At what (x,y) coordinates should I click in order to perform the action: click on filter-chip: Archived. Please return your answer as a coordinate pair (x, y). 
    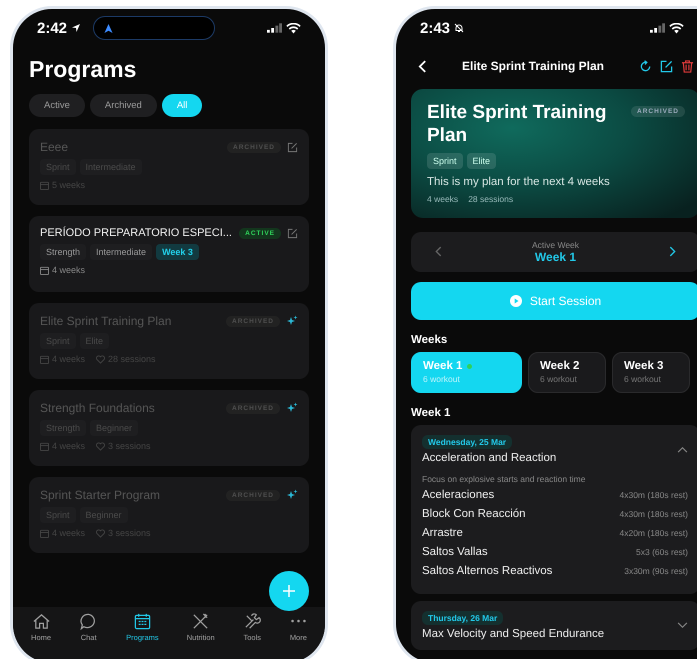
    Looking at the image, I should click on (123, 105).